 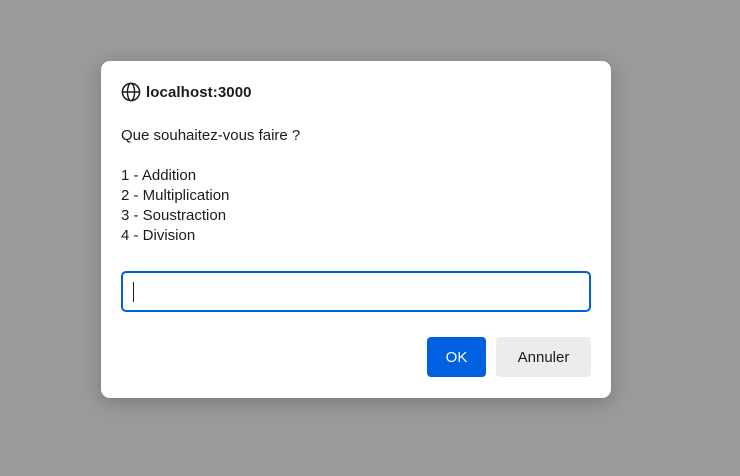 What do you see at coordinates (211, 135) in the screenshot?
I see `message-line: Que souhaitez-vous faire ?` at bounding box center [211, 135].